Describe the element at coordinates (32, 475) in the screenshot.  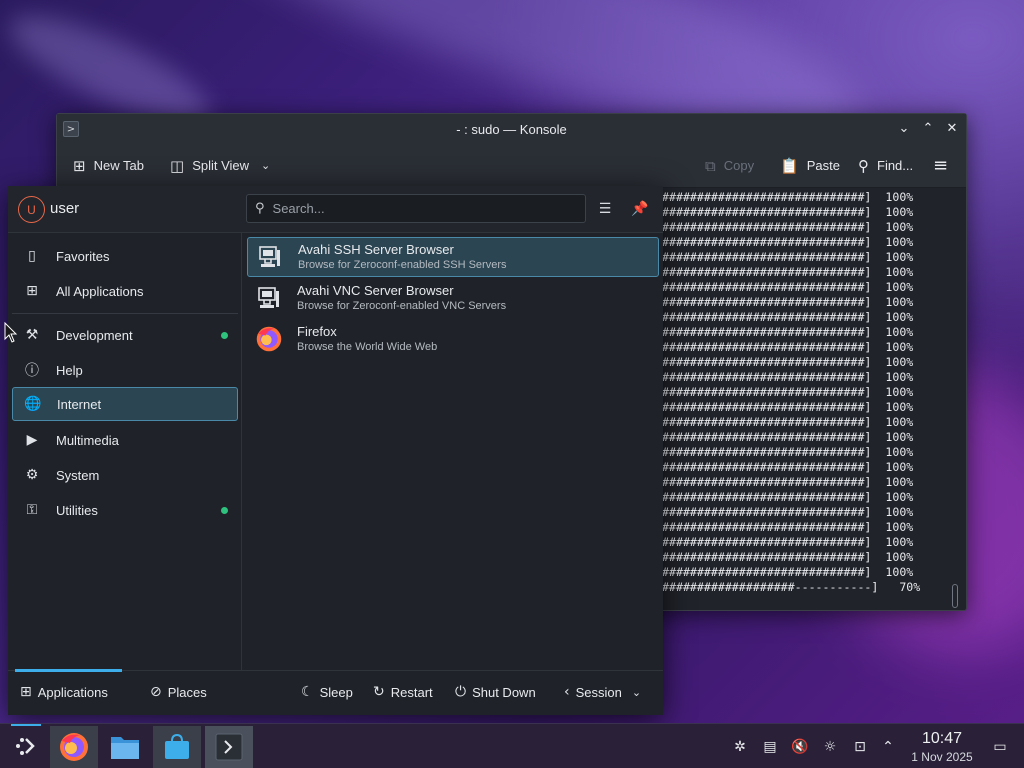
I see `gear-icon: ⚙` at that location.